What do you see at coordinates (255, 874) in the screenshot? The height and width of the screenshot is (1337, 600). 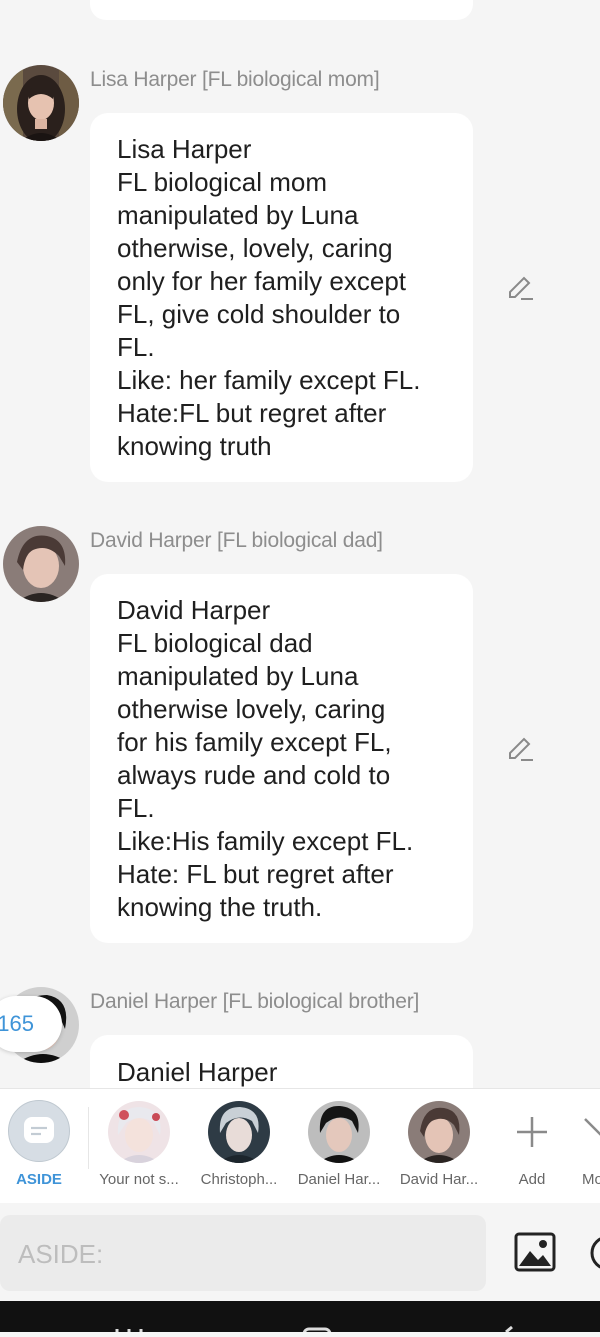 I see `message-line: Hate: FL but regret after` at bounding box center [255, 874].